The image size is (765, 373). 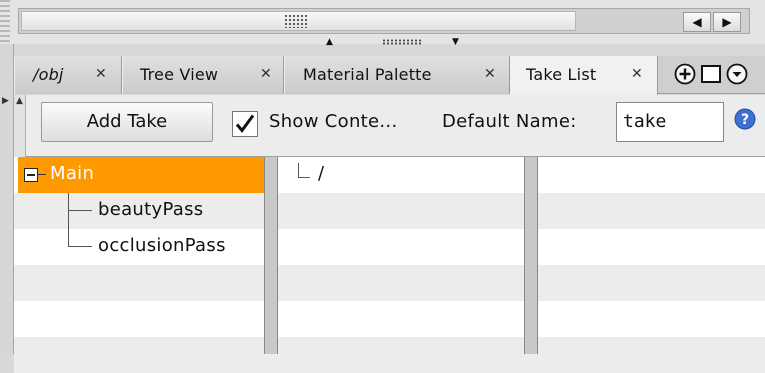 I want to click on tab-label: Take List, so click(x=561, y=74).